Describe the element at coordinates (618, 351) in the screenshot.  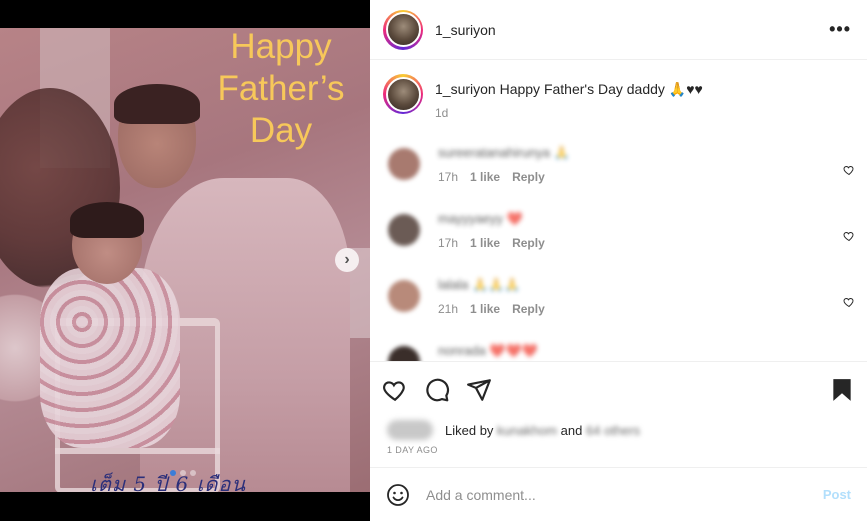
I see `comment-item: nonrada ❤️❤️❤️` at that location.